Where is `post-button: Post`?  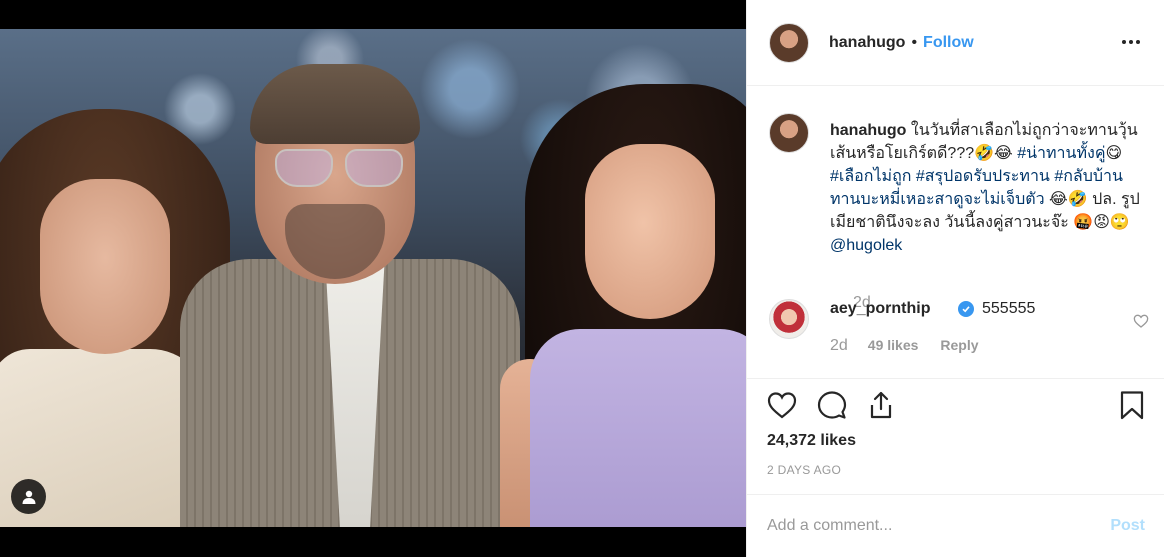 post-button: Post is located at coordinates (1127, 526).